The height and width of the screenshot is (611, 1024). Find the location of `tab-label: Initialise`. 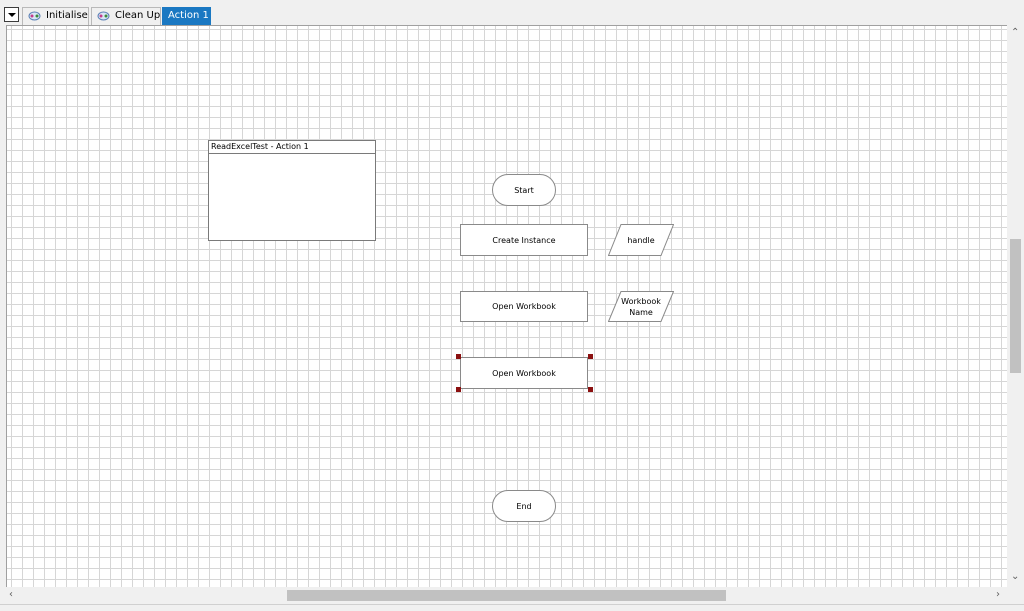

tab-label: Initialise is located at coordinates (67, 15).